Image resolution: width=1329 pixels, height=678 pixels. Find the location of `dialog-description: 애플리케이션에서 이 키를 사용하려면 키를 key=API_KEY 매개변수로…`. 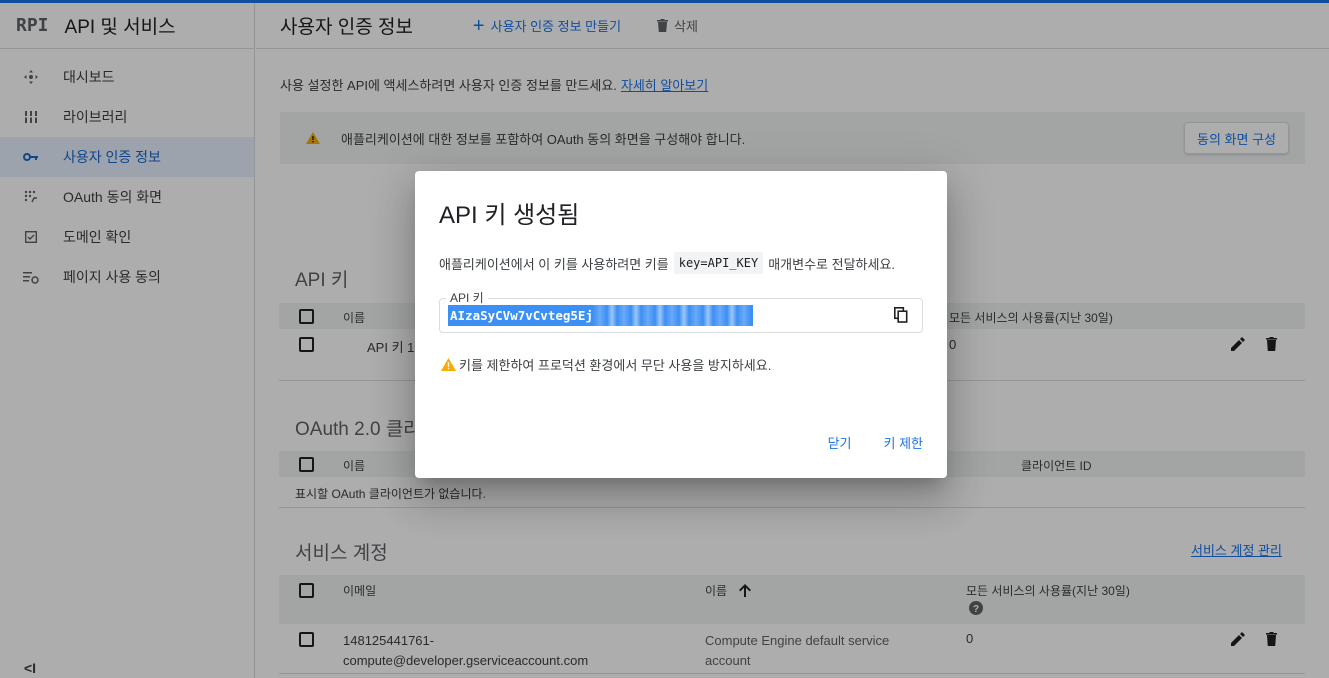

dialog-description: 애플리케이션에서 이 키를 사용하려면 키를 key=API_KEY 매개변수로… is located at coordinates (667, 263).